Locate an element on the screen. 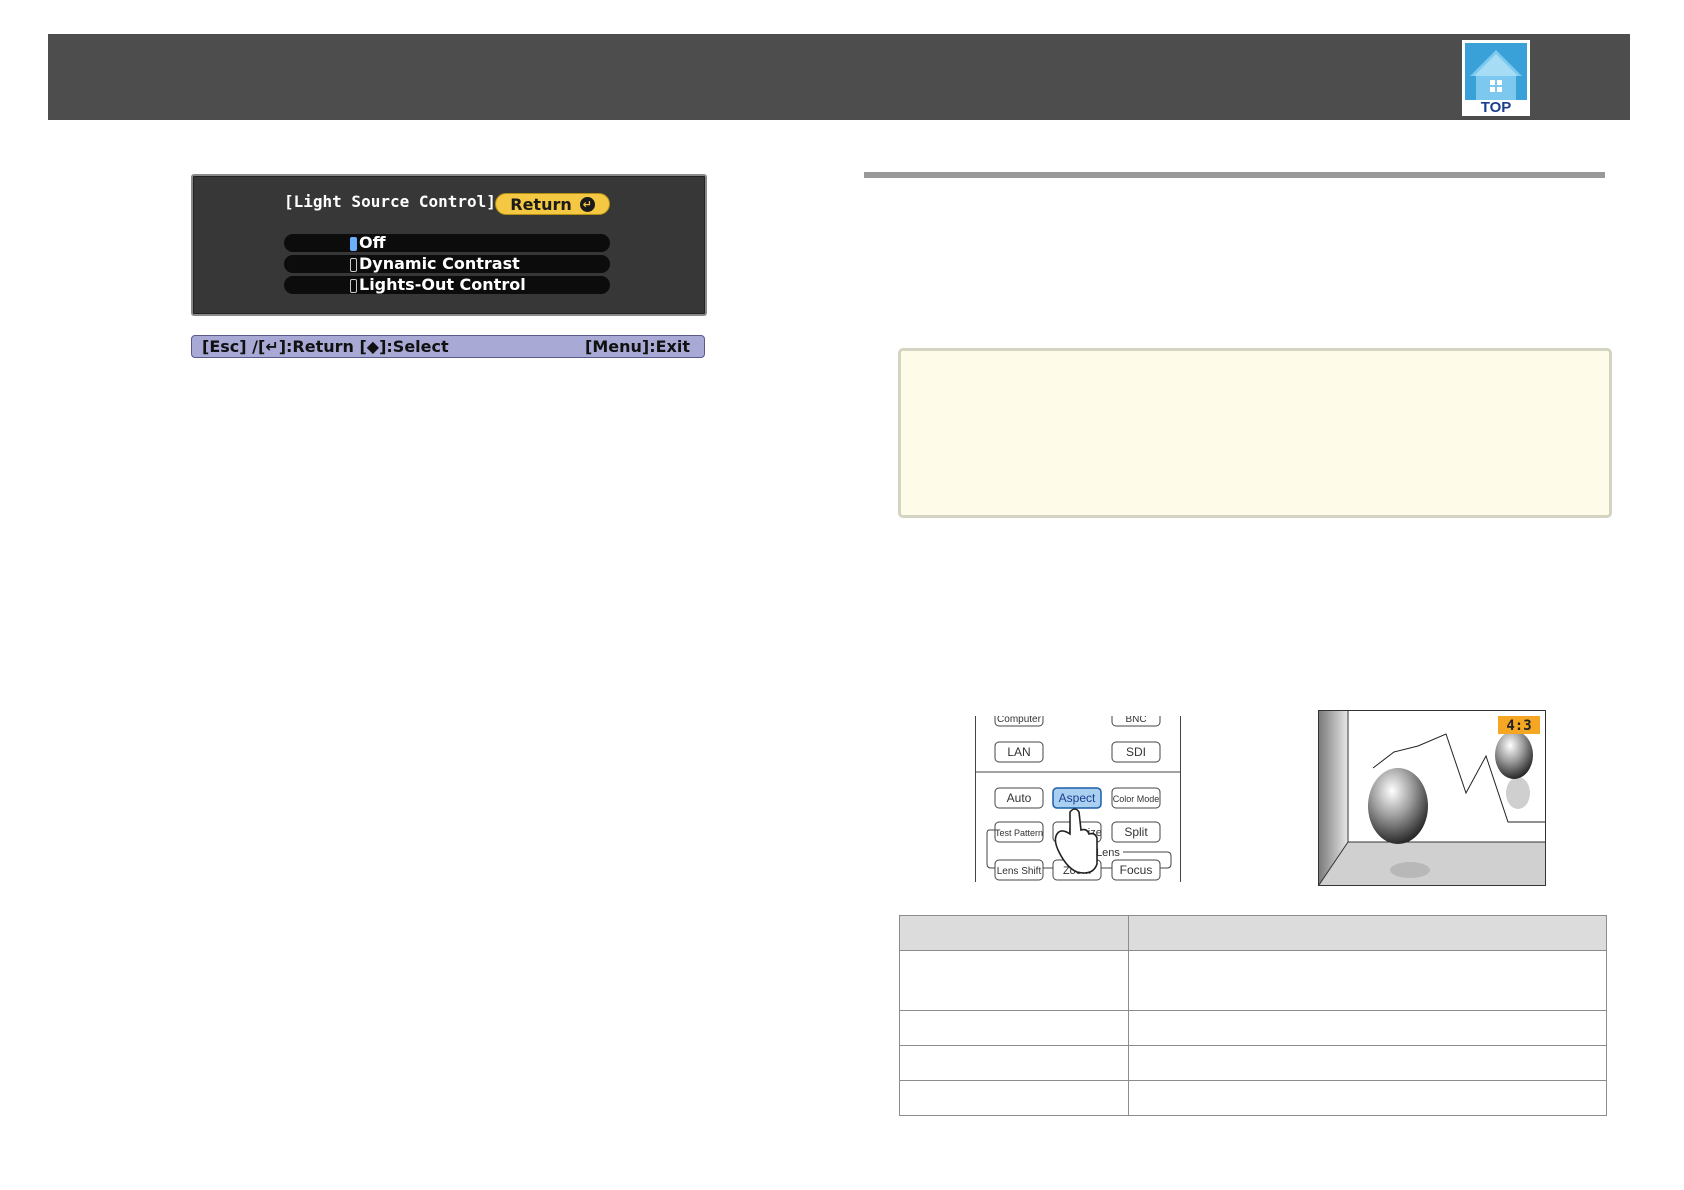 The width and height of the screenshot is (1684, 1190). status-hint-right: [Menu]:Exit is located at coordinates (637, 346).